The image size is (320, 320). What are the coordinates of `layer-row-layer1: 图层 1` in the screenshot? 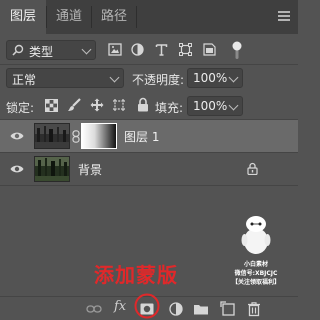 It's located at (149, 136).